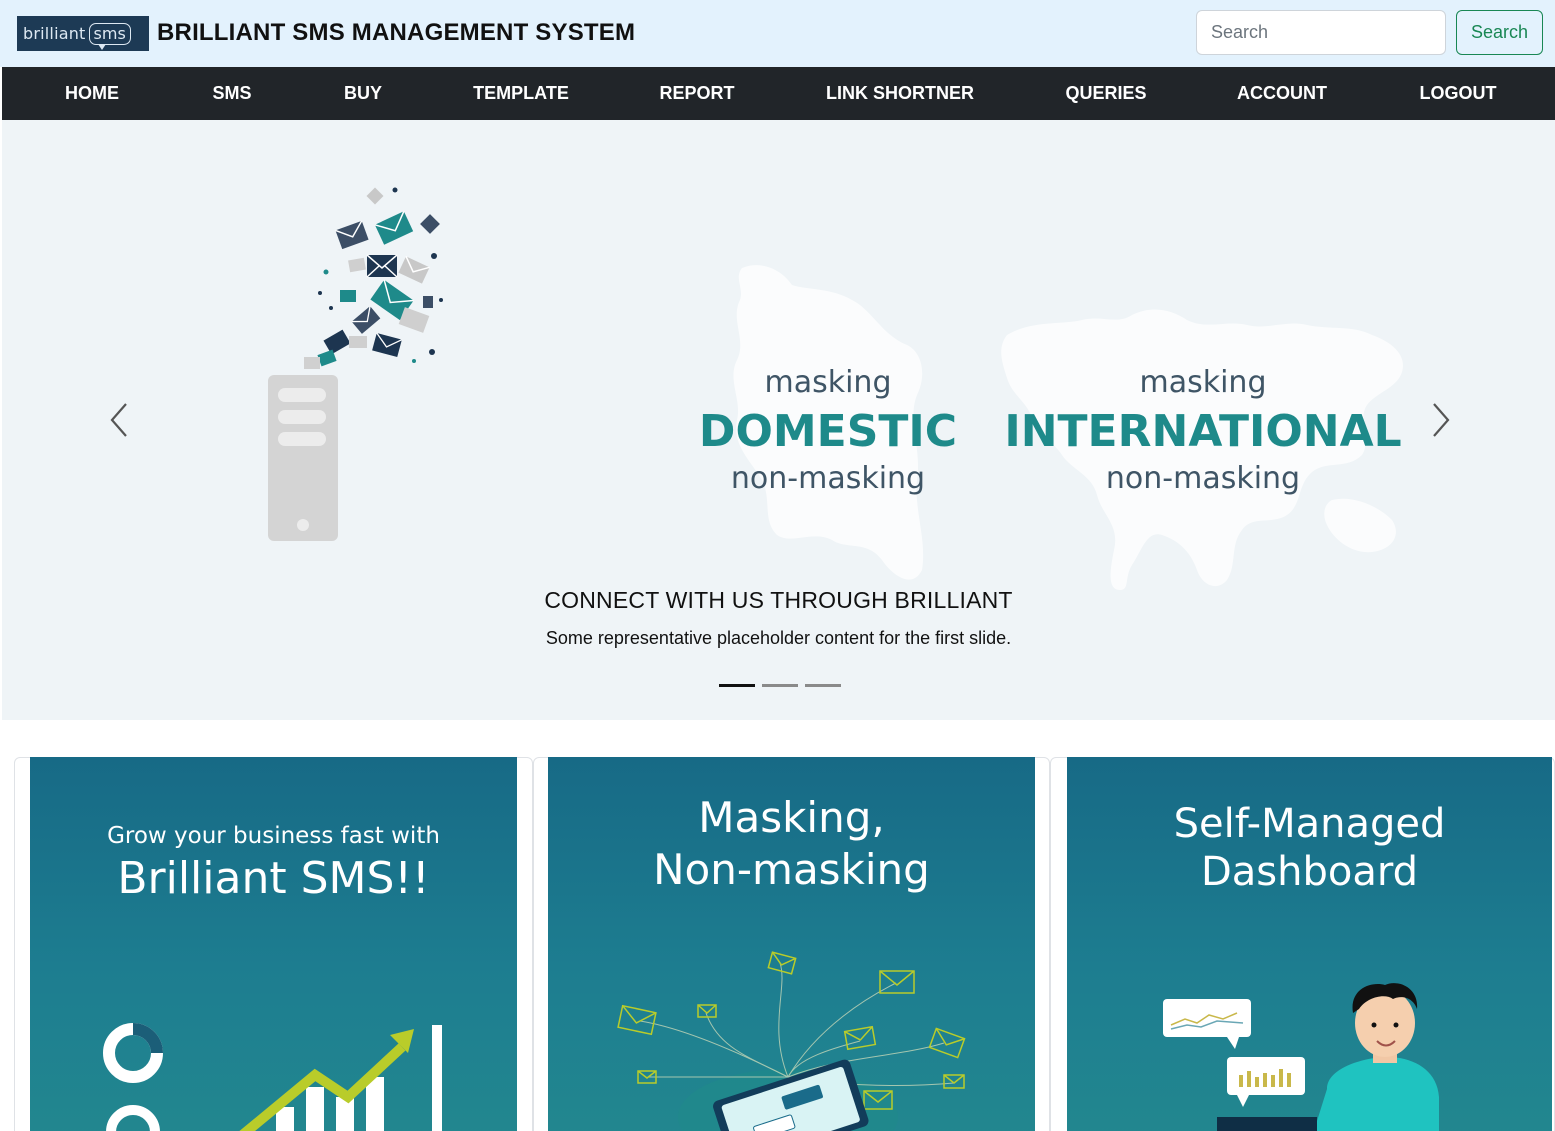 This screenshot has height=1131, width=1555. I want to click on nav-item-sms: SMS, so click(231, 93).